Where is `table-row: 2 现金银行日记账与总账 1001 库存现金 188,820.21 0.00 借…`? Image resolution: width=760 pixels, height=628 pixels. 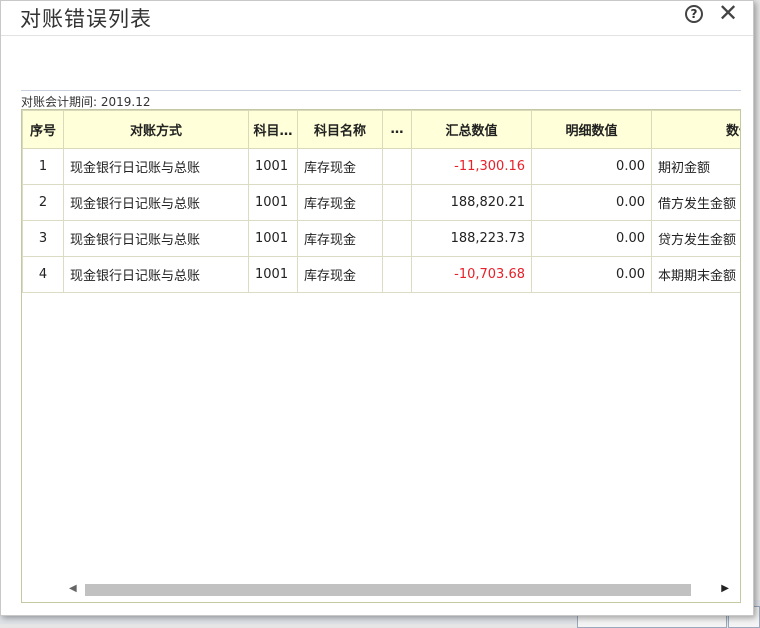 table-row: 2 现金银行日记账与总账 1001 库存现金 188,820.21 0.00 借… is located at coordinates (381, 202).